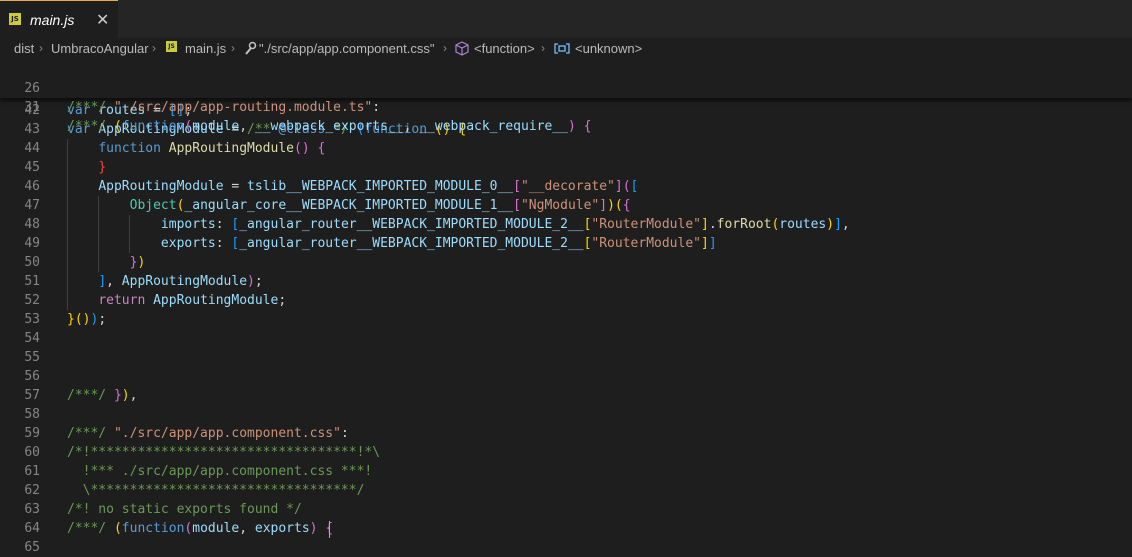  I want to click on cube-icon, so click(462, 48).